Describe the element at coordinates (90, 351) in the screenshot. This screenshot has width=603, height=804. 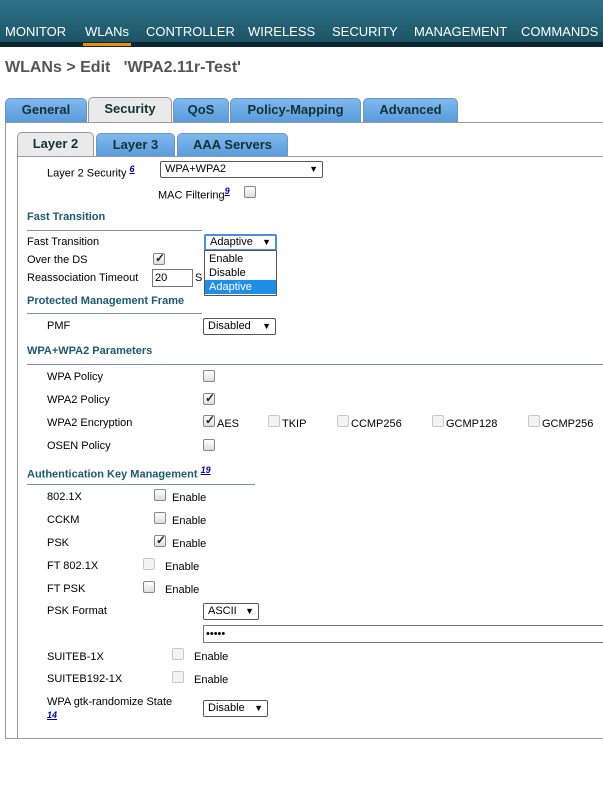
I see `wpa-section-title: WPA+WPA2 Parameters` at that location.